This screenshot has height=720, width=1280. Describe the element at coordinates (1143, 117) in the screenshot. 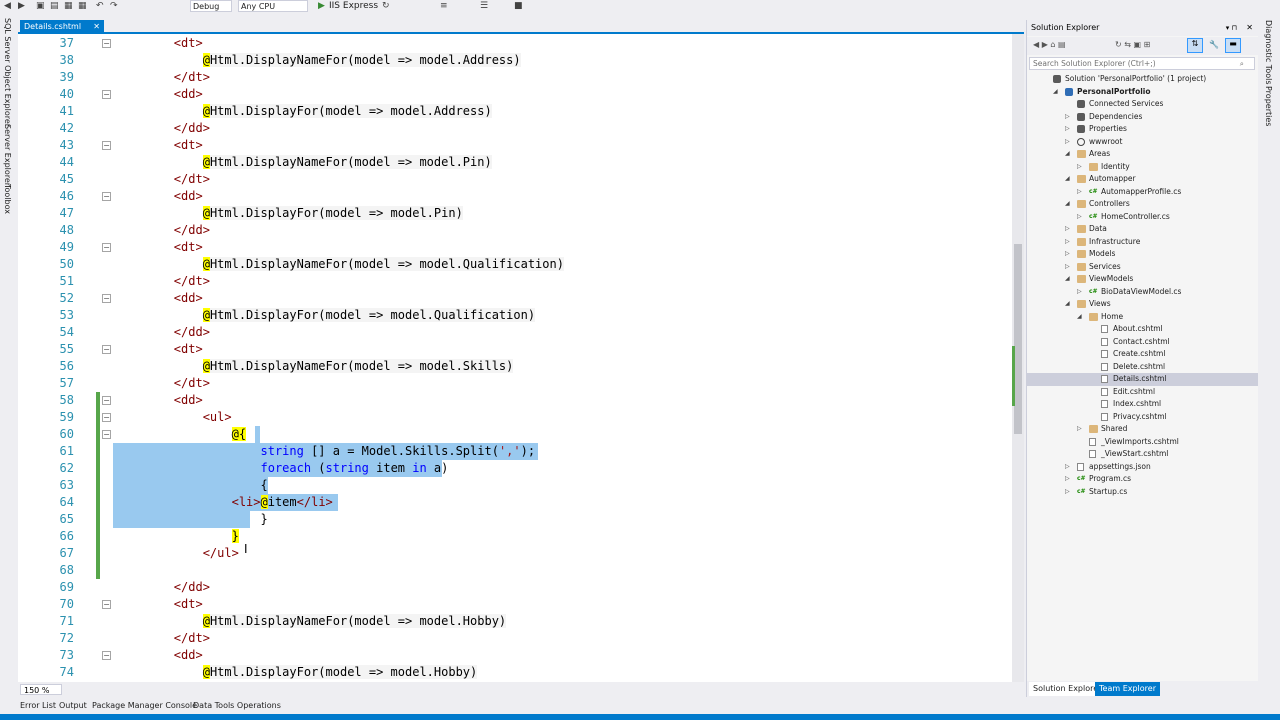

I see `tree-item: ▷ Dependencies` at that location.